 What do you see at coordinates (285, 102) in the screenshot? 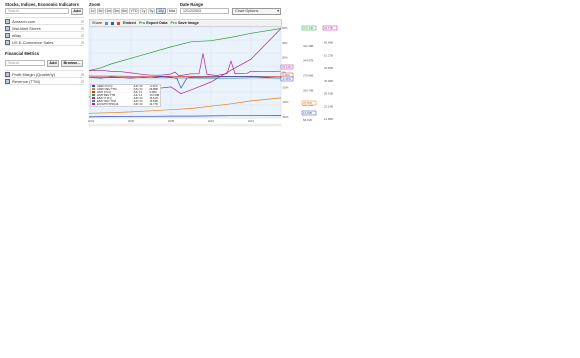
I see `y-tick-label: -40%` at bounding box center [285, 102].